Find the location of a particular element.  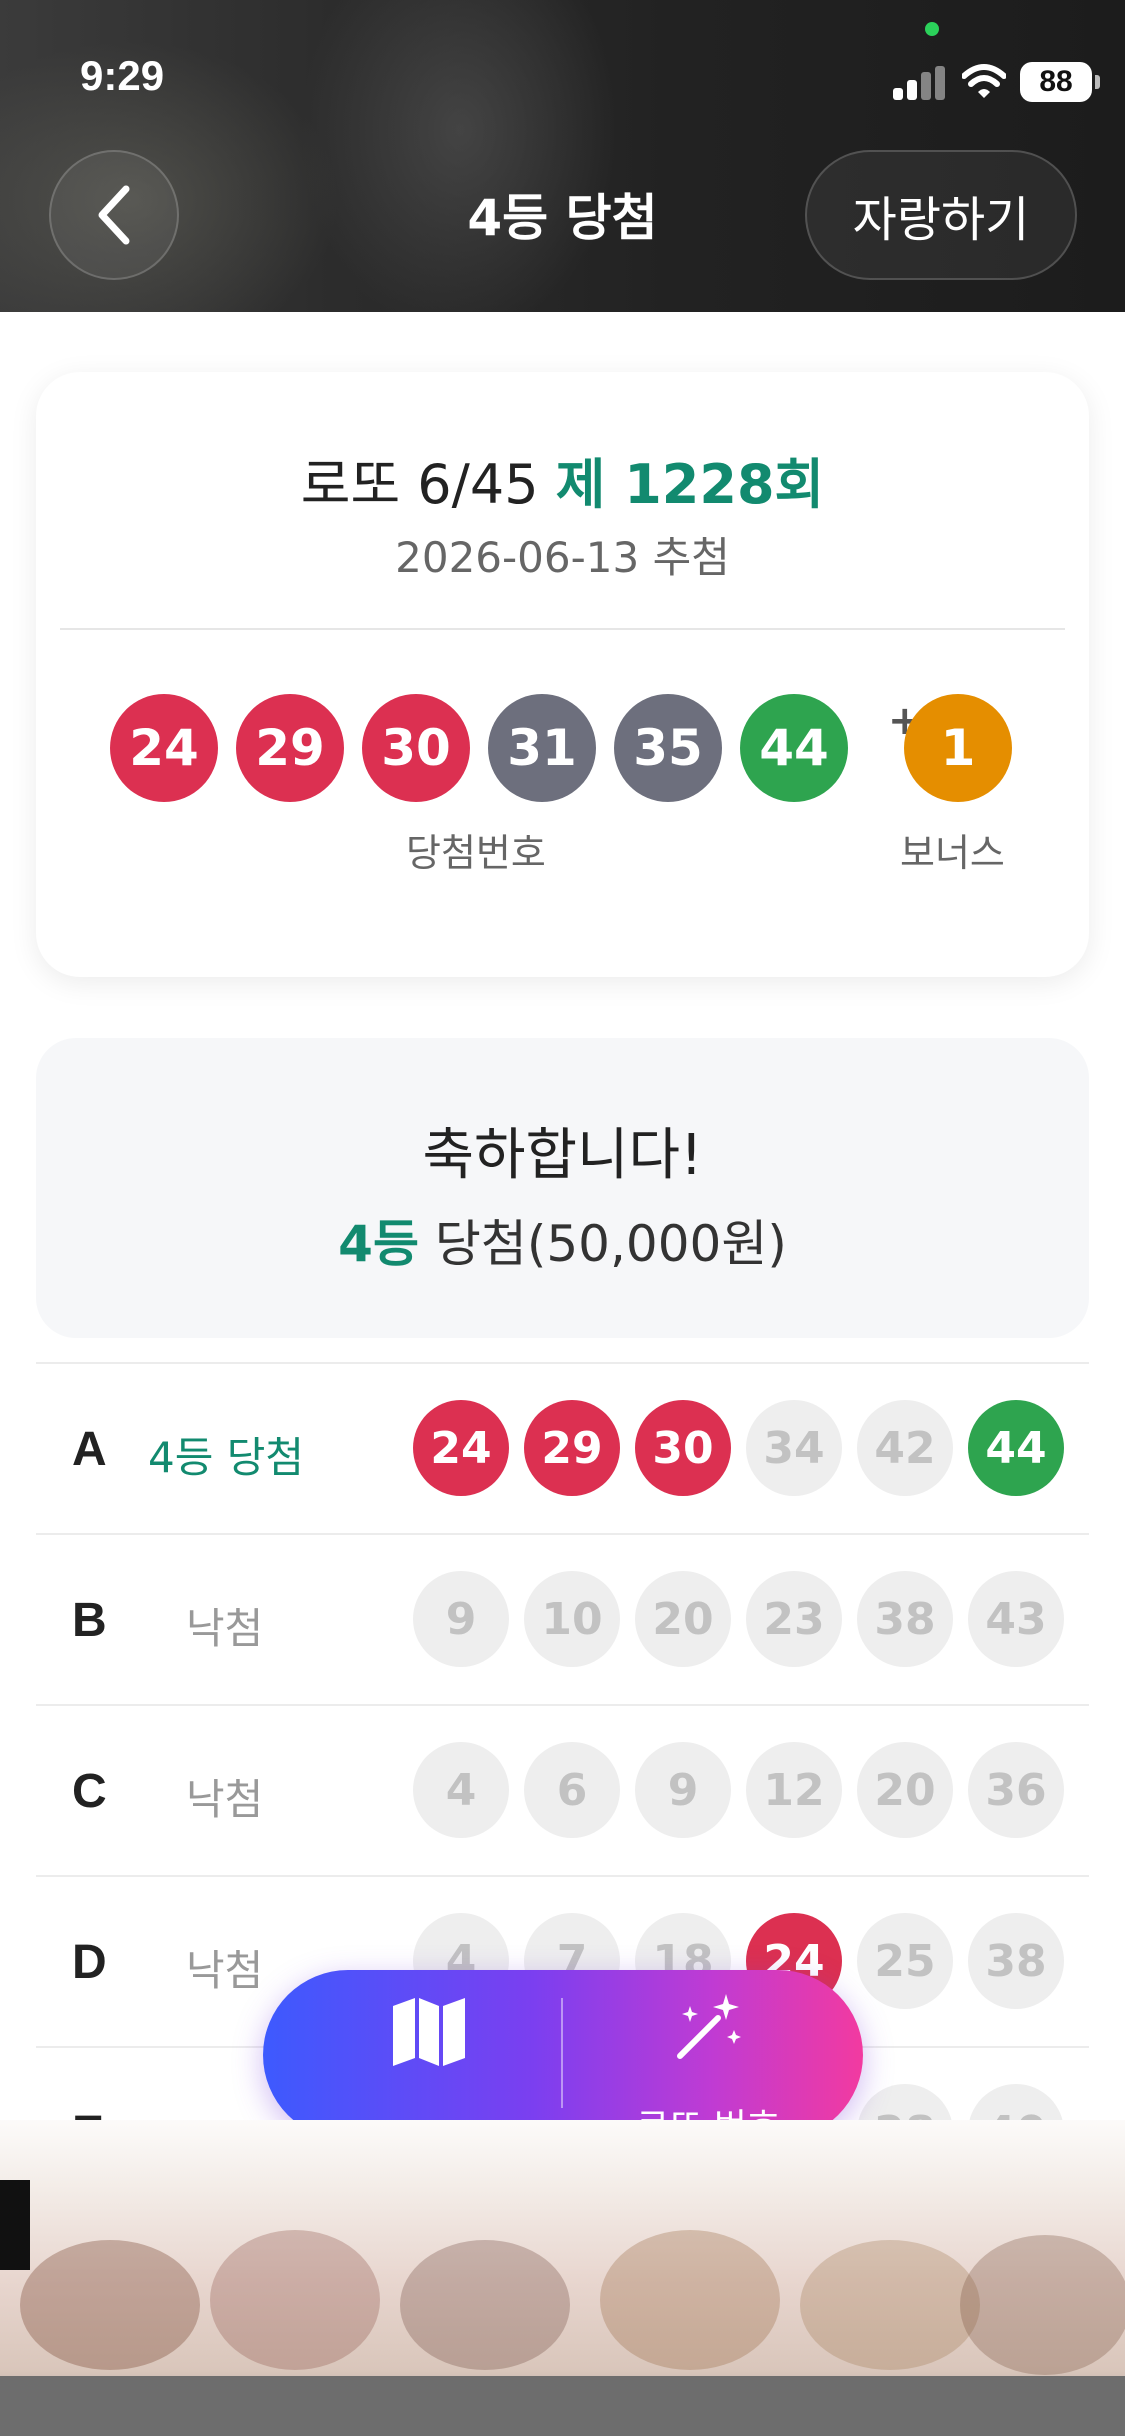

draw-date: 2026-06-13 추첨 is located at coordinates (562, 557).